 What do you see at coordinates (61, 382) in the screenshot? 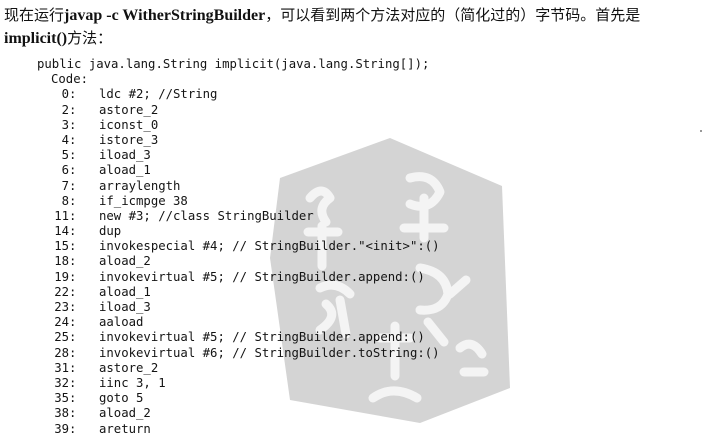
I see `bytecode-offset: 32` at bounding box center [61, 382].